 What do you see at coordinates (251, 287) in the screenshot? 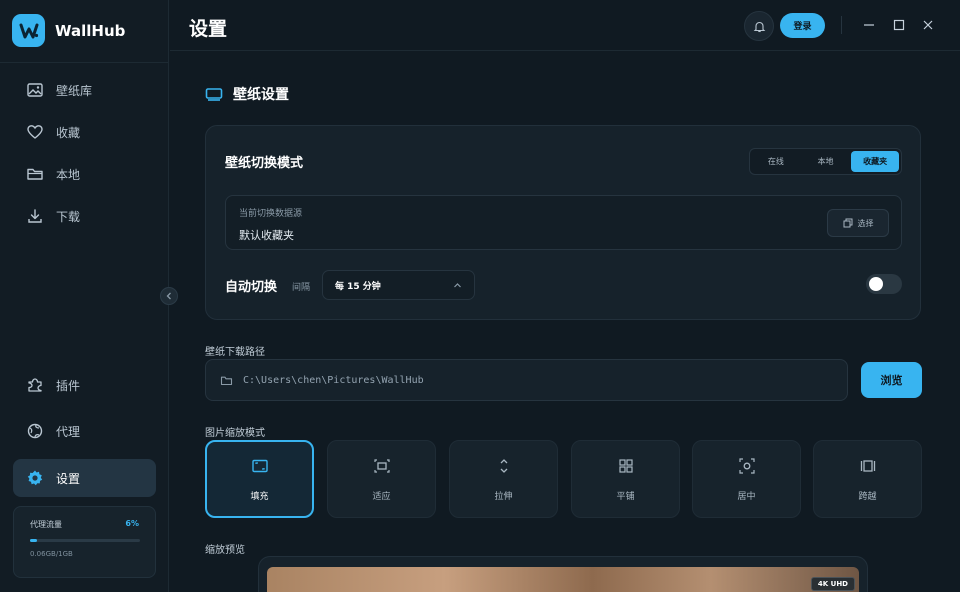
I see `auto-switch-label: 自动切换` at bounding box center [251, 287].